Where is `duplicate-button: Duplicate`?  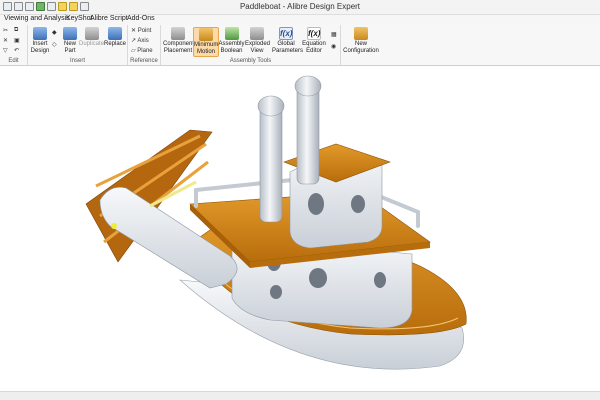 duplicate-button: Duplicate is located at coordinates (91, 37).